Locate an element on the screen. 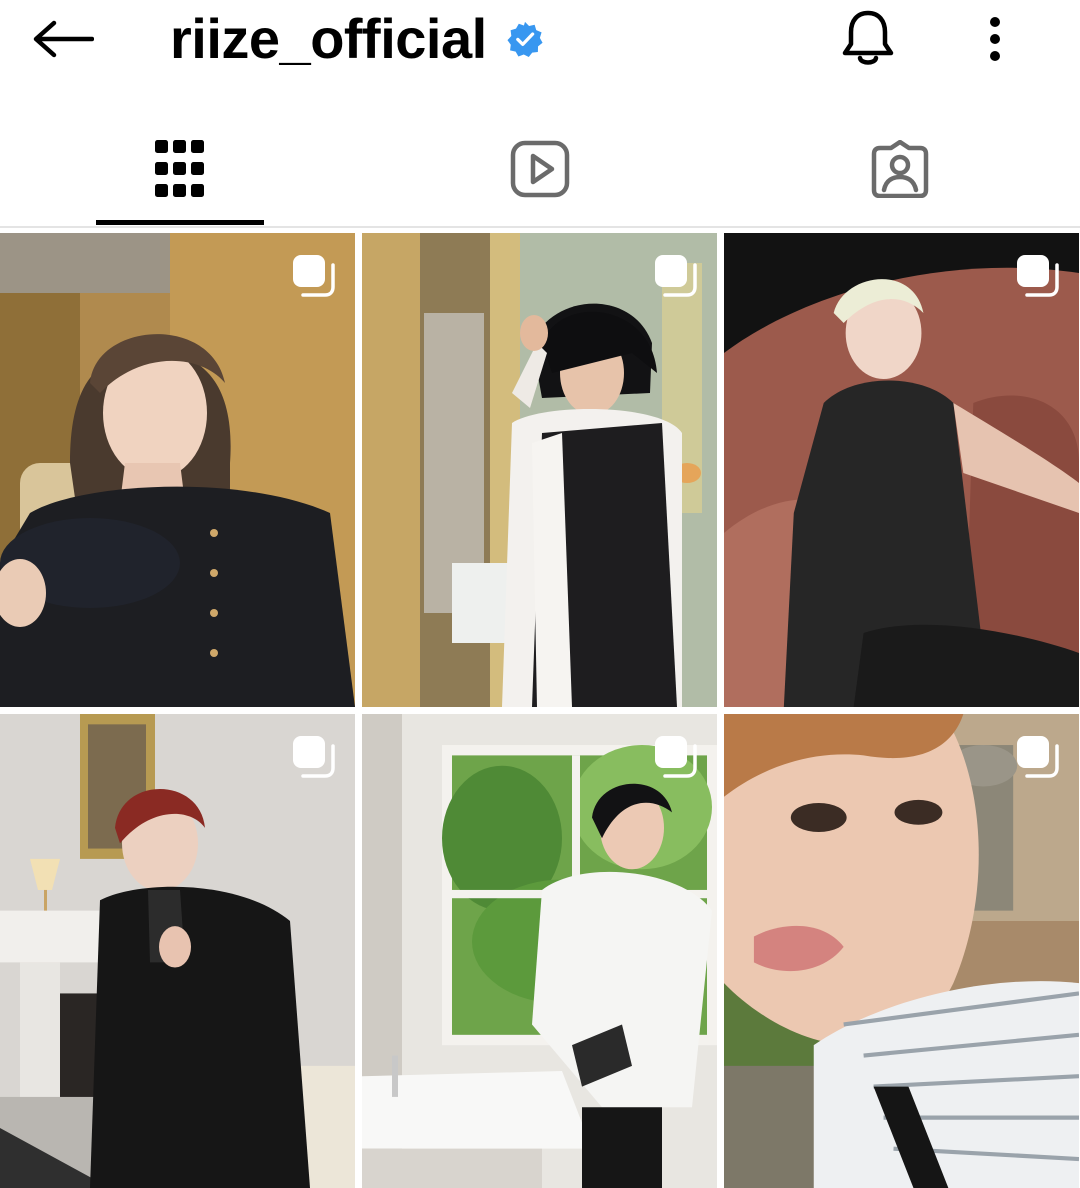 This screenshot has height=1188, width=1080. back-button is located at coordinates (63, 39).